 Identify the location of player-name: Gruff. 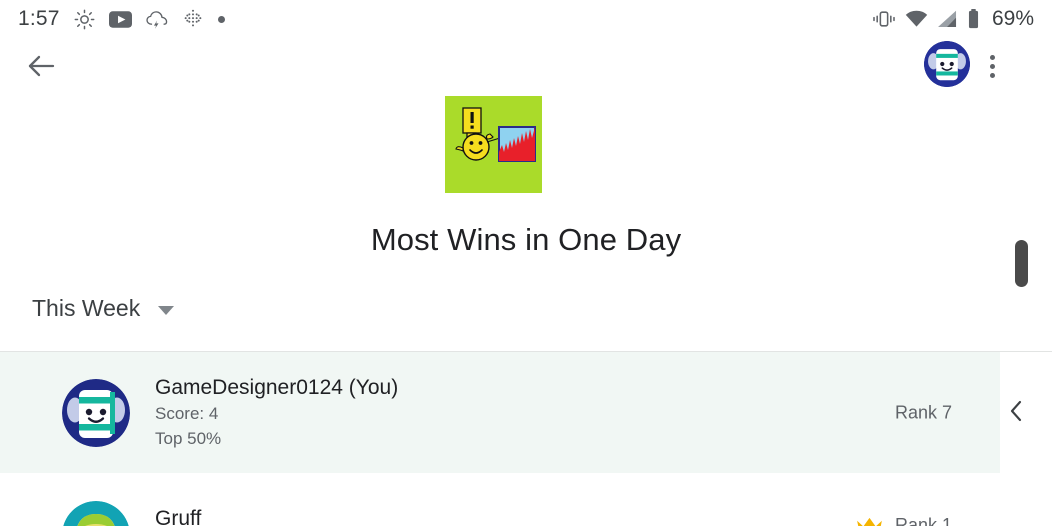
(178, 516).